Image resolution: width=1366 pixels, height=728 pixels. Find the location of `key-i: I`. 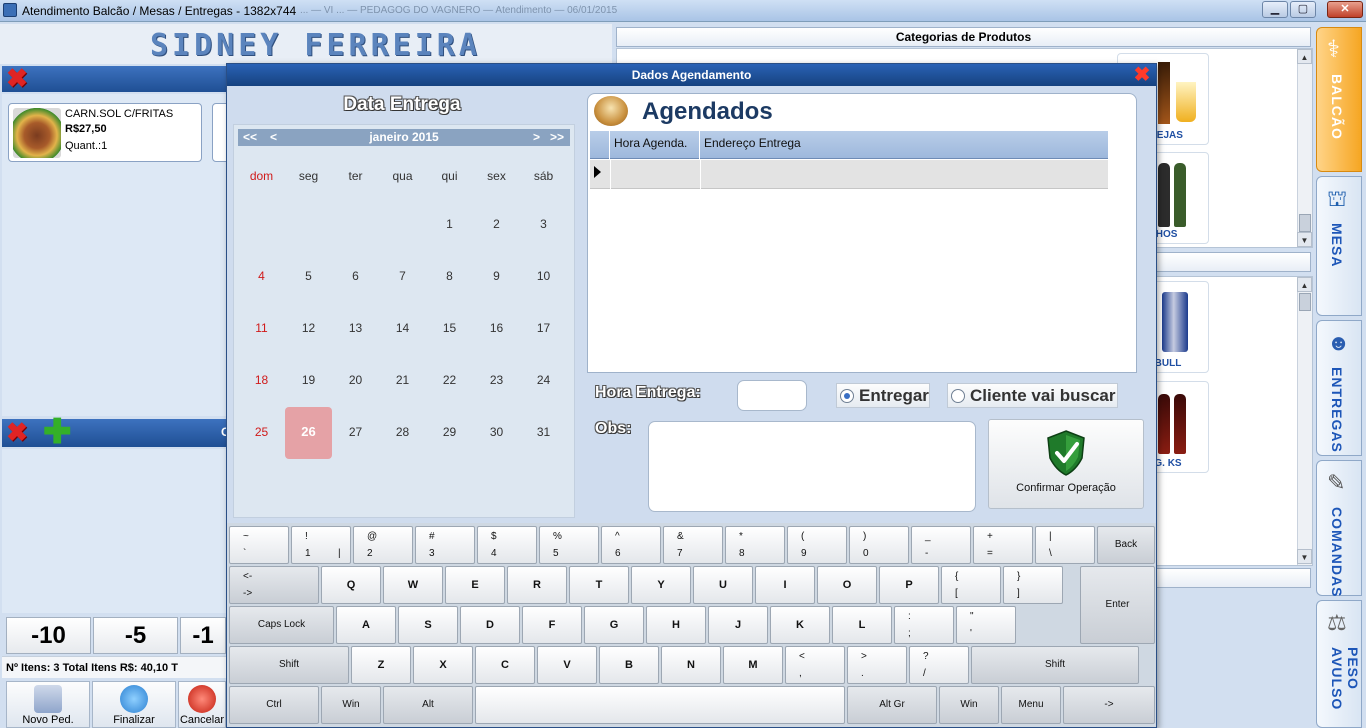

key-i: I is located at coordinates (785, 585).